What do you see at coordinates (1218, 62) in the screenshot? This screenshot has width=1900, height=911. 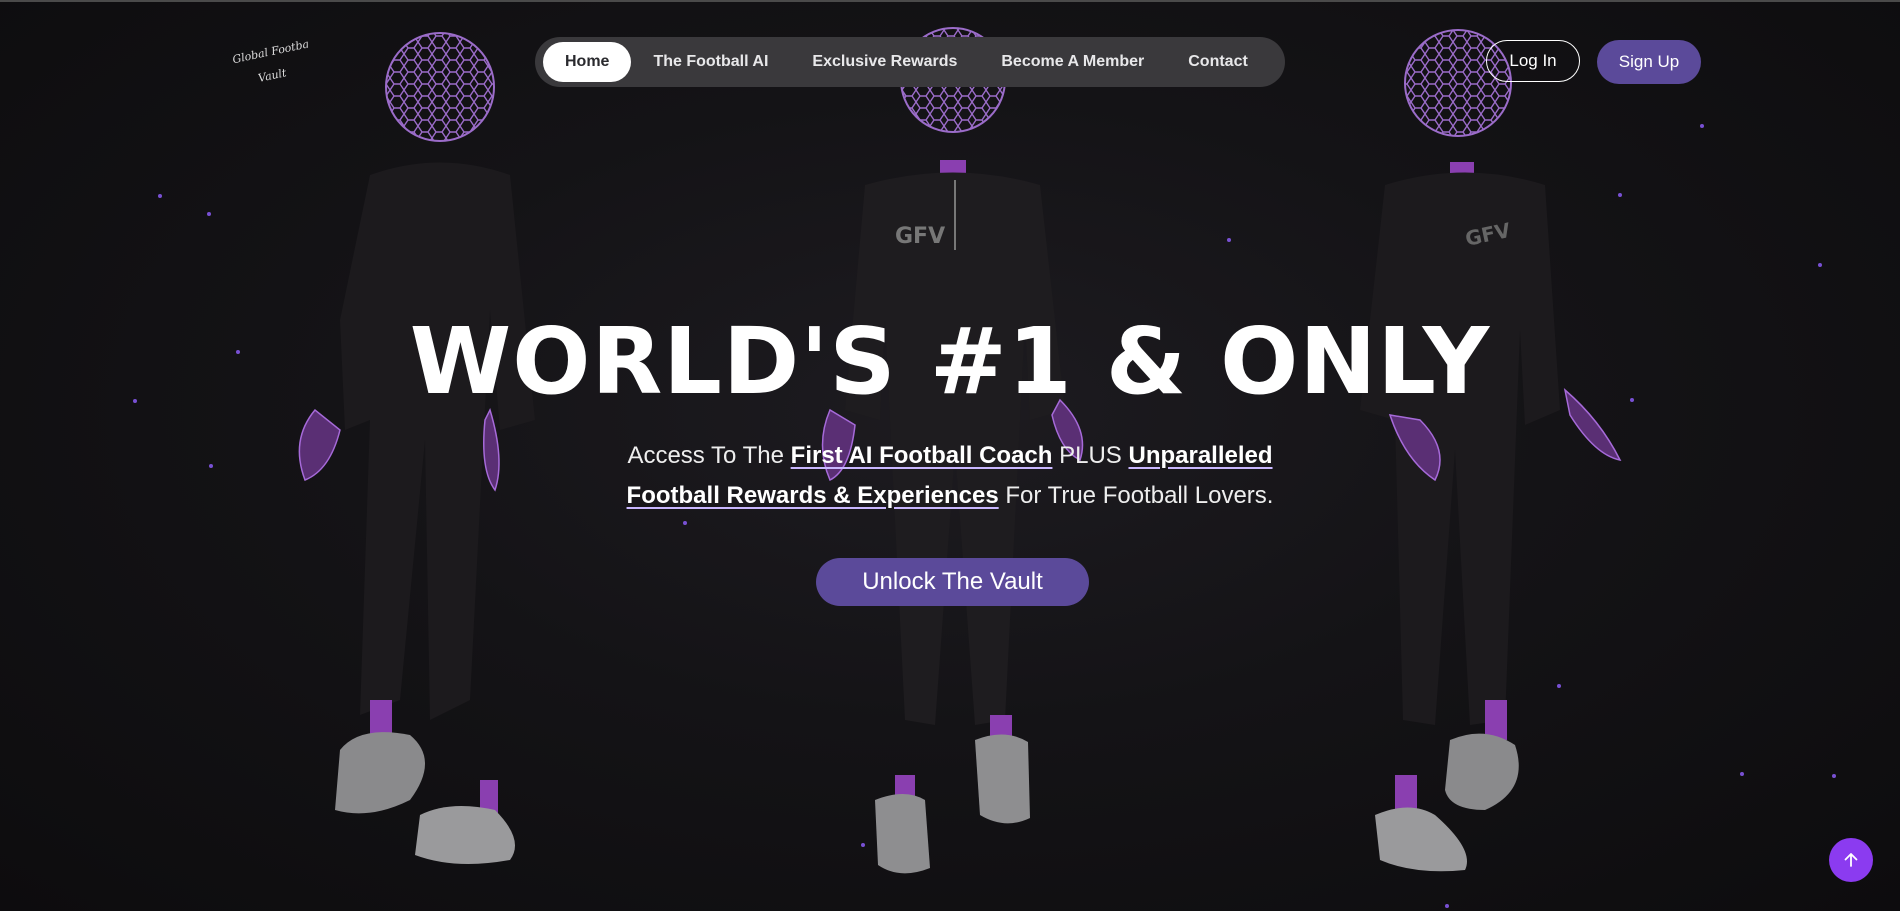 I see `nav-item-contact: Contact` at bounding box center [1218, 62].